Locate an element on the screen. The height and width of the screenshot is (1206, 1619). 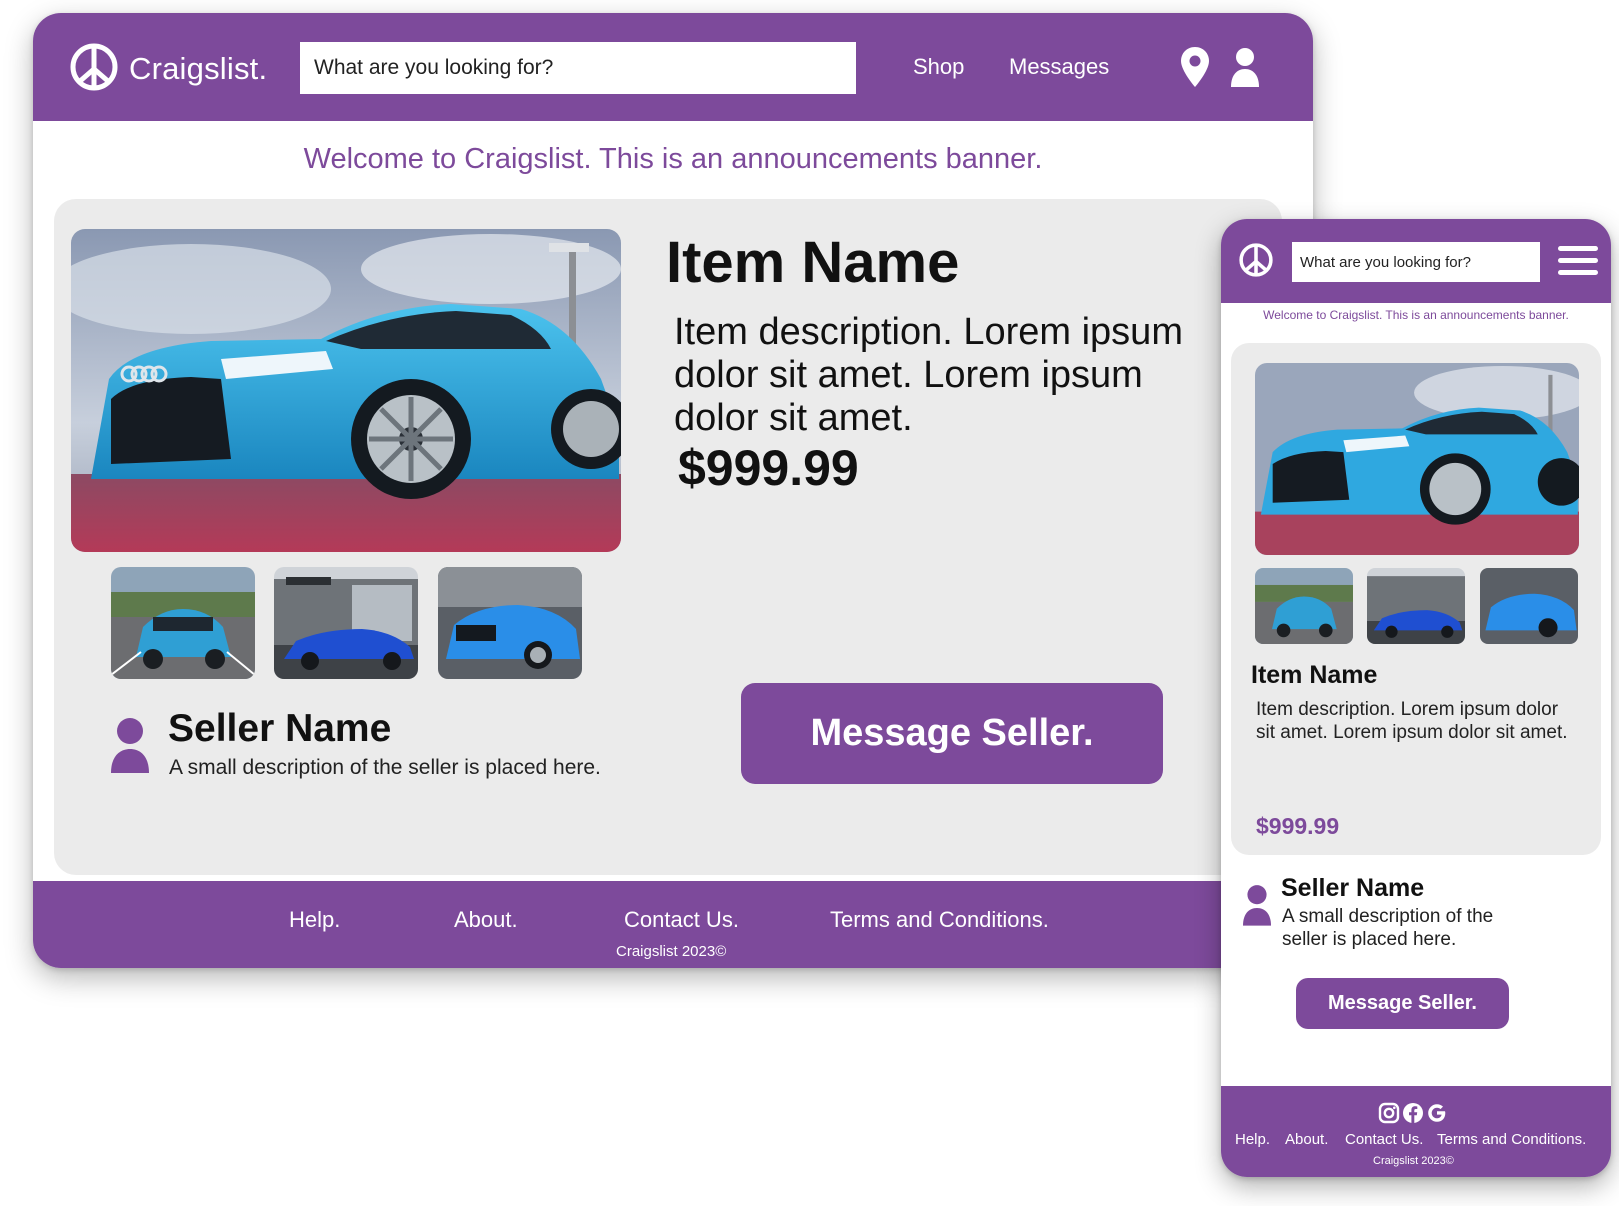
location-pin-icon is located at coordinates (1195, 67).